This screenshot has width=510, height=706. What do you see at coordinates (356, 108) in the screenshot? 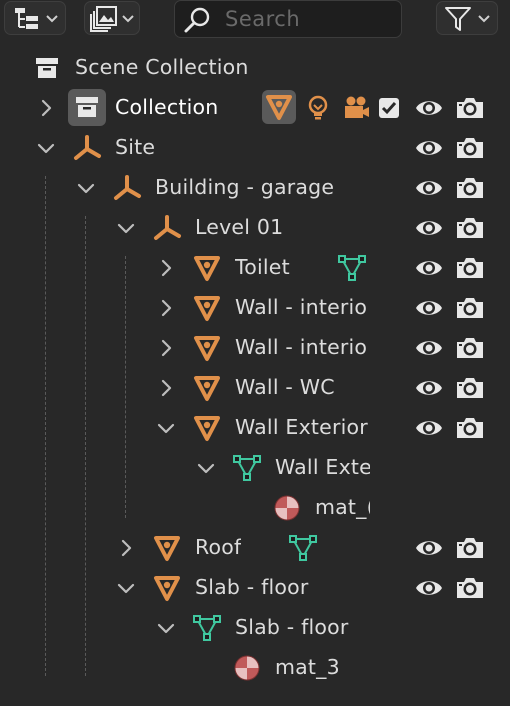
I see `camera-object-icon` at bounding box center [356, 108].